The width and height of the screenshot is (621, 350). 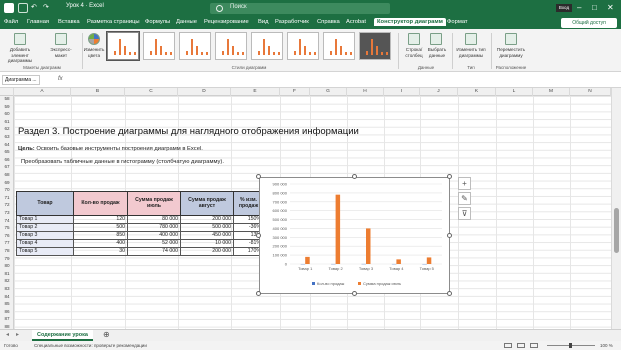 I want to click on chart-styles-button: ✎, so click(x=464, y=198).